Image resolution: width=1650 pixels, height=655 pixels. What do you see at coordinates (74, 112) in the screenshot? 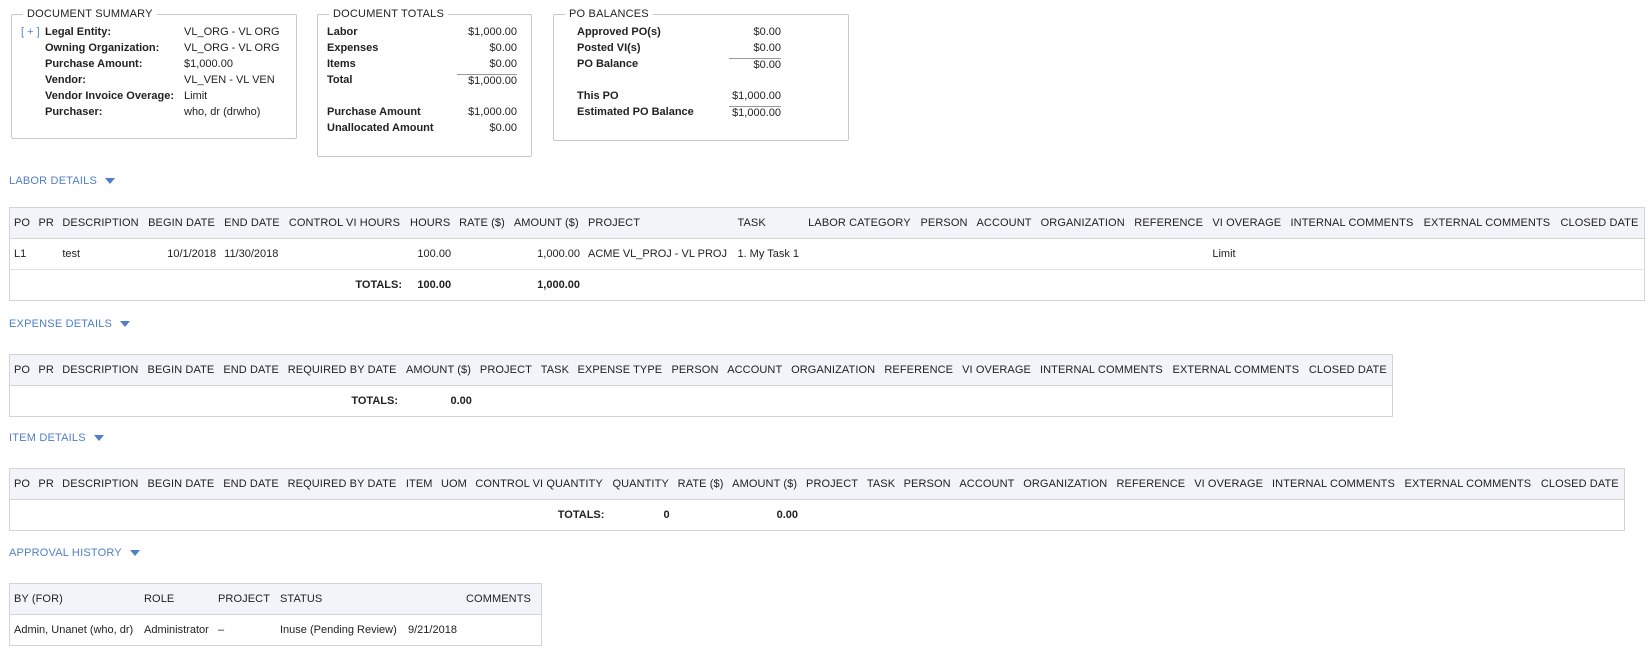
I see `purchaser-label: Purchaser:` at bounding box center [74, 112].